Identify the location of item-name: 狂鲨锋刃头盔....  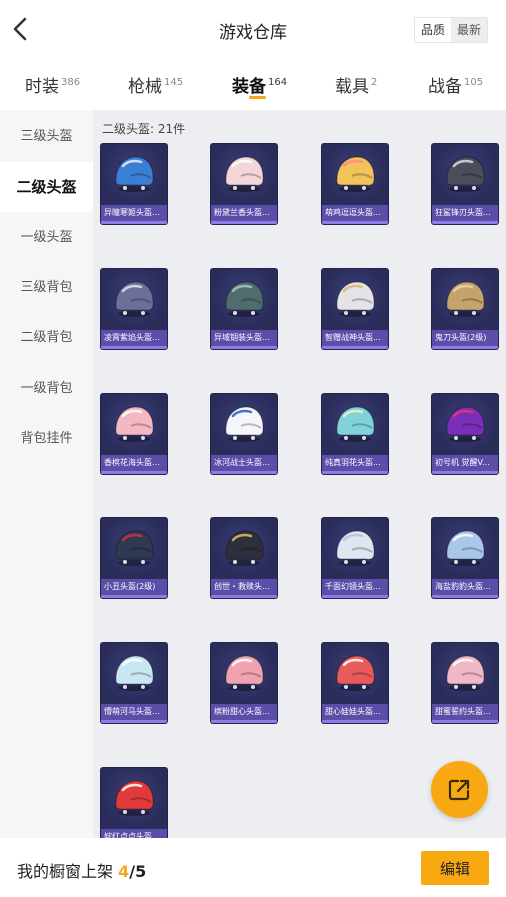
(465, 213).